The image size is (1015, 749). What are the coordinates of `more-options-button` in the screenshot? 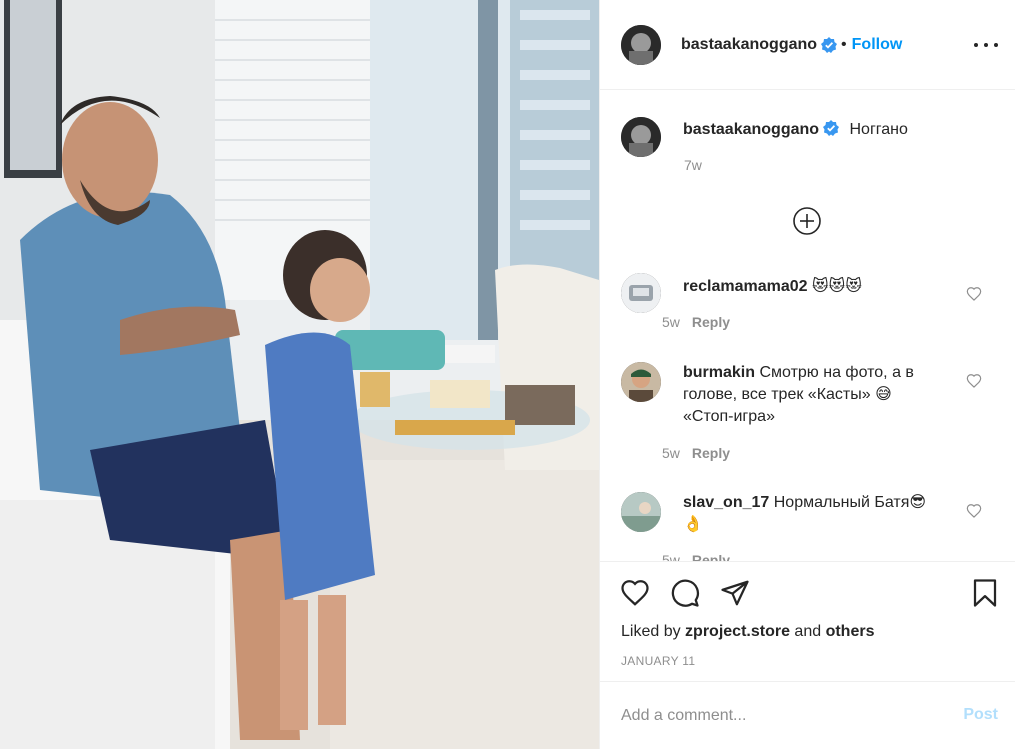 It's located at (986, 45).